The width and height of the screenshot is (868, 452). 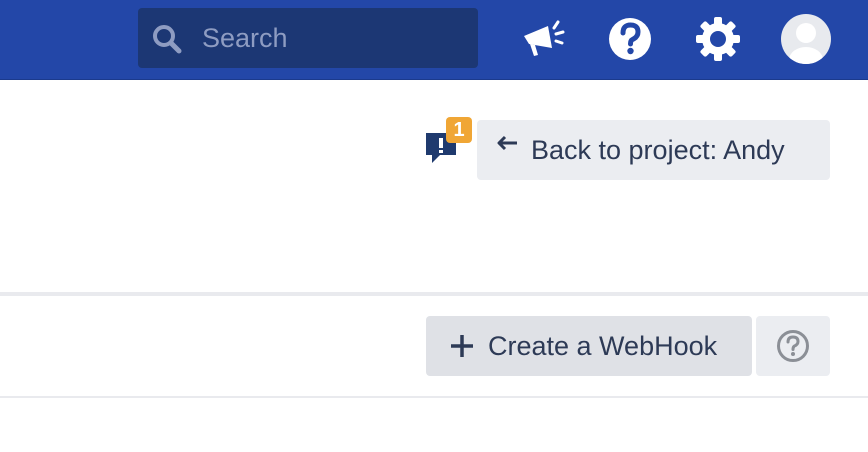 What do you see at coordinates (167, 39) in the screenshot?
I see `search-icon` at bounding box center [167, 39].